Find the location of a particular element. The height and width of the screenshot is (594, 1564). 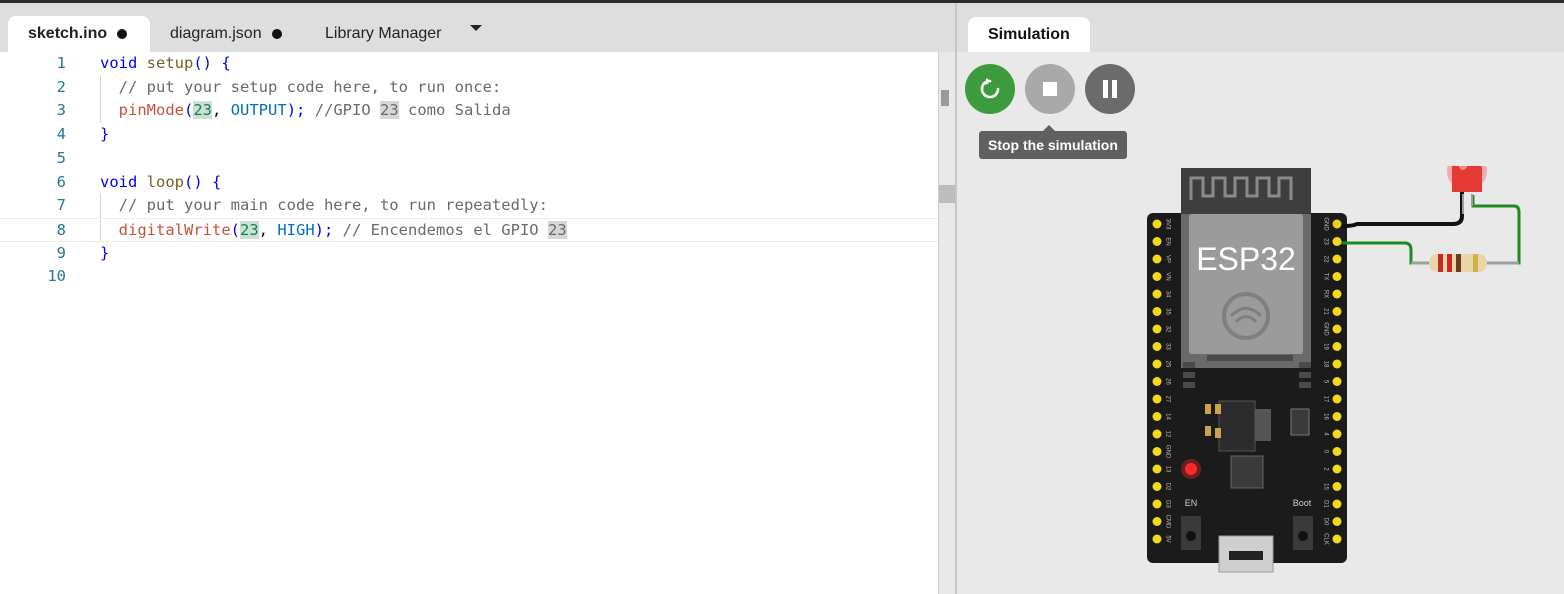

code-token: () { is located at coordinates (203, 181).